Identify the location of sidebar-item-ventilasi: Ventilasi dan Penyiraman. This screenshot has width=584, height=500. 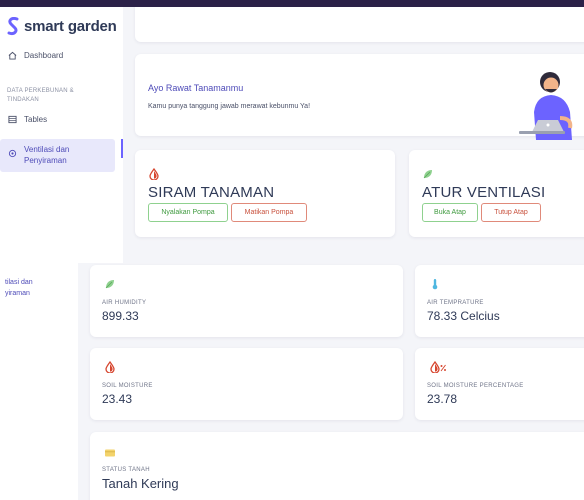
(57, 155).